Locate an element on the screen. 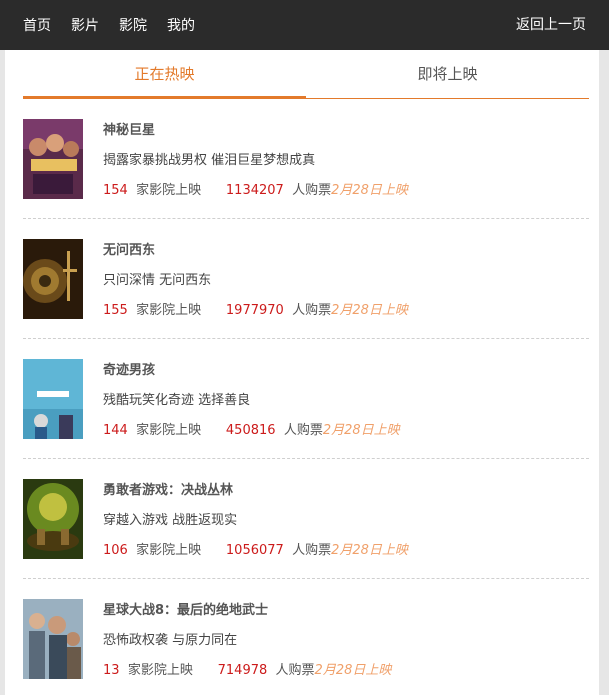 The image size is (609, 695). movie-meta: 155 家影院上映 1977970 人购票2月28日上映 is located at coordinates (255, 308).